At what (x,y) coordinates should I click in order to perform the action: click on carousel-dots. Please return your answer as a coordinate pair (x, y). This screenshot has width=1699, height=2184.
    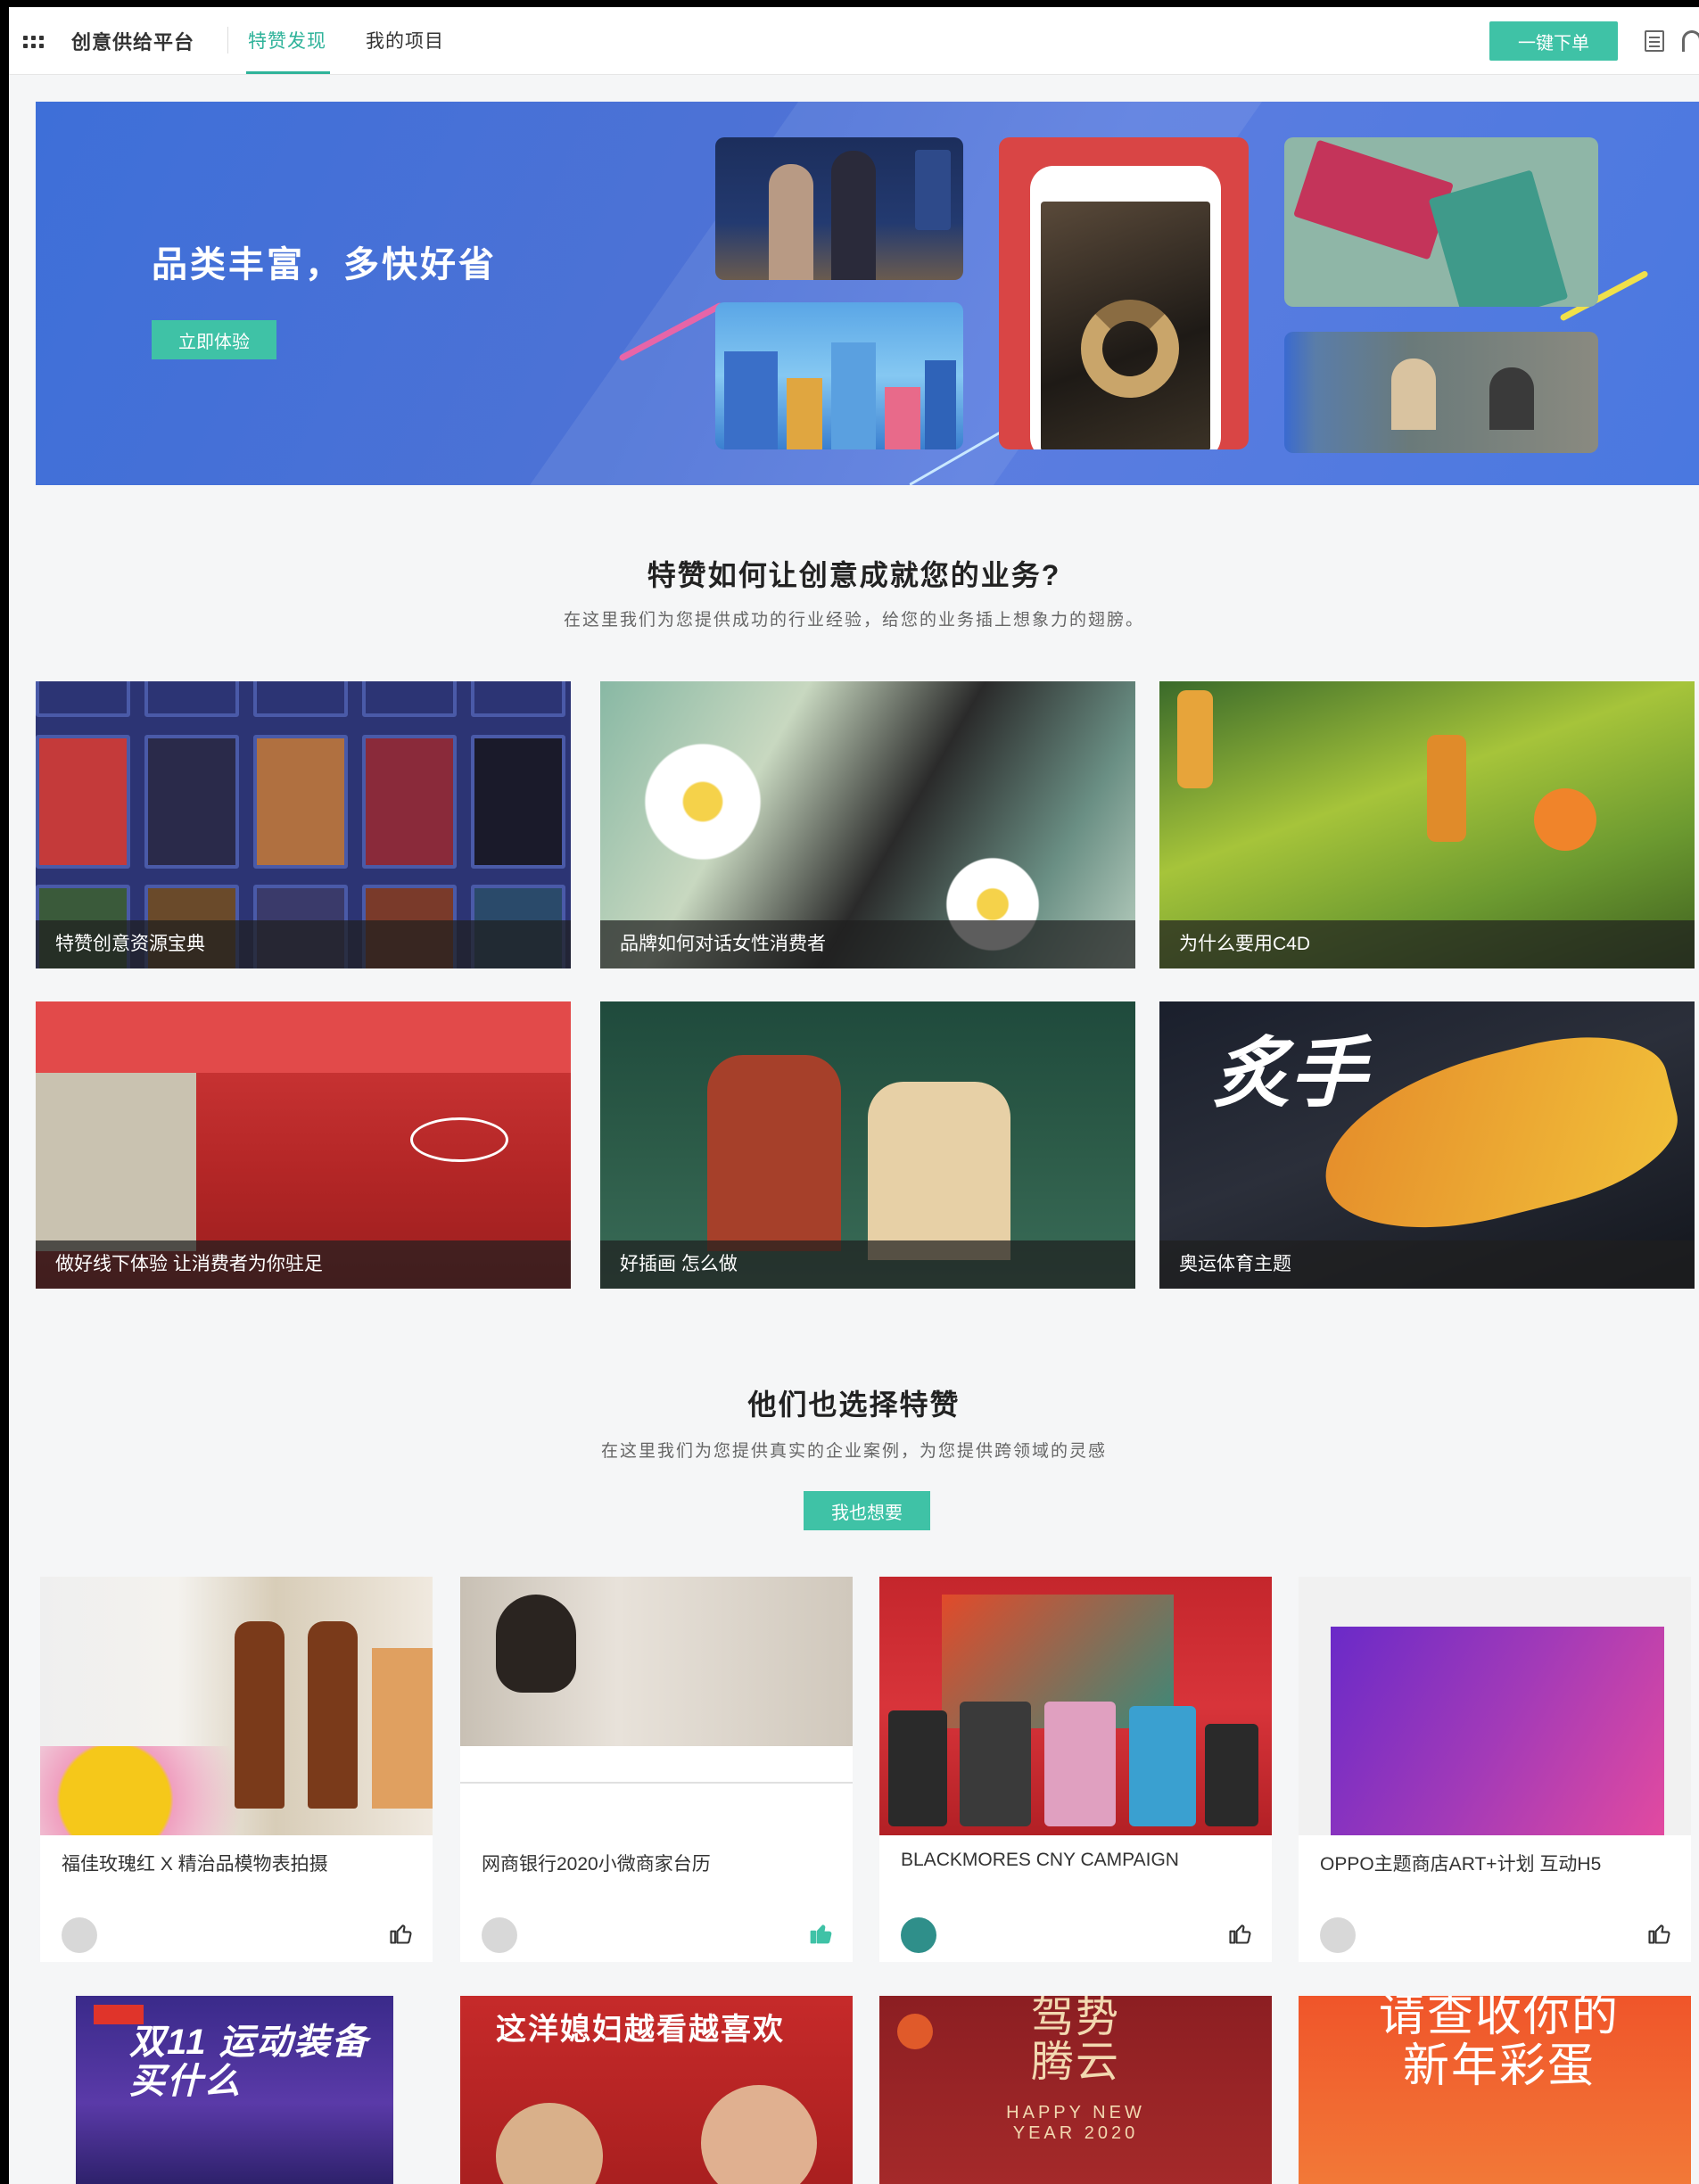
    Looking at the image, I should click on (869, 481).